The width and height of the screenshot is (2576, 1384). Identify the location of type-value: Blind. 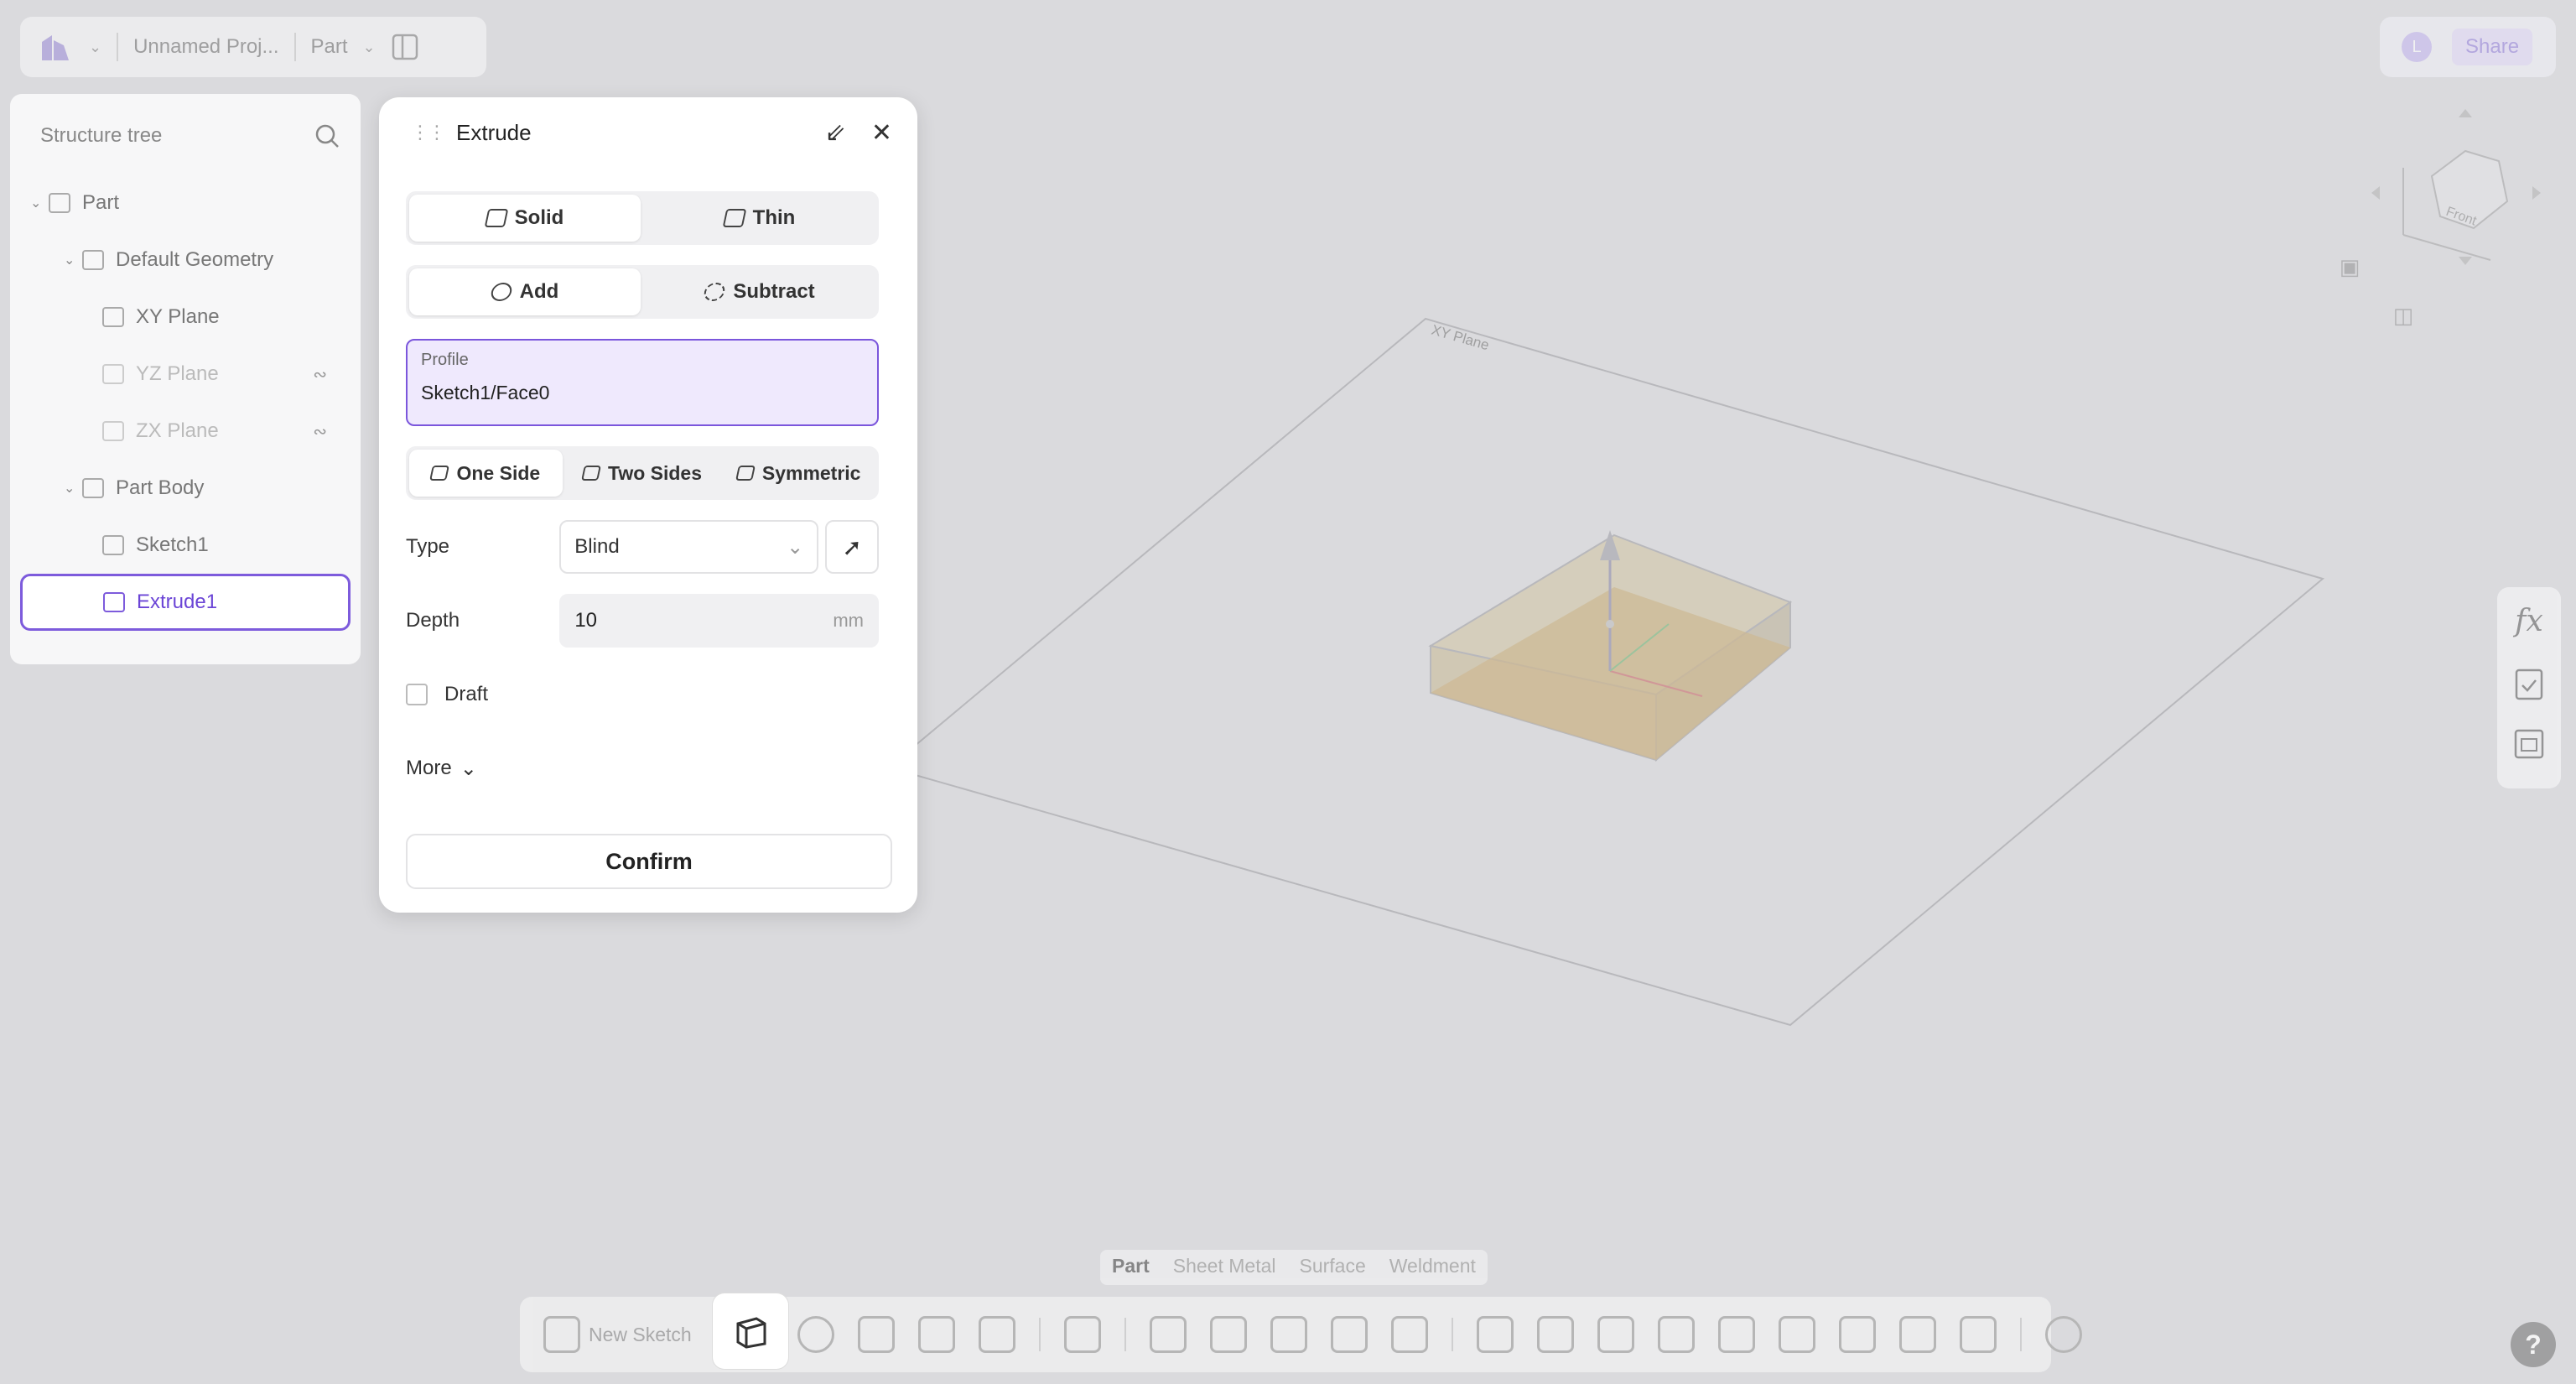
(597, 546).